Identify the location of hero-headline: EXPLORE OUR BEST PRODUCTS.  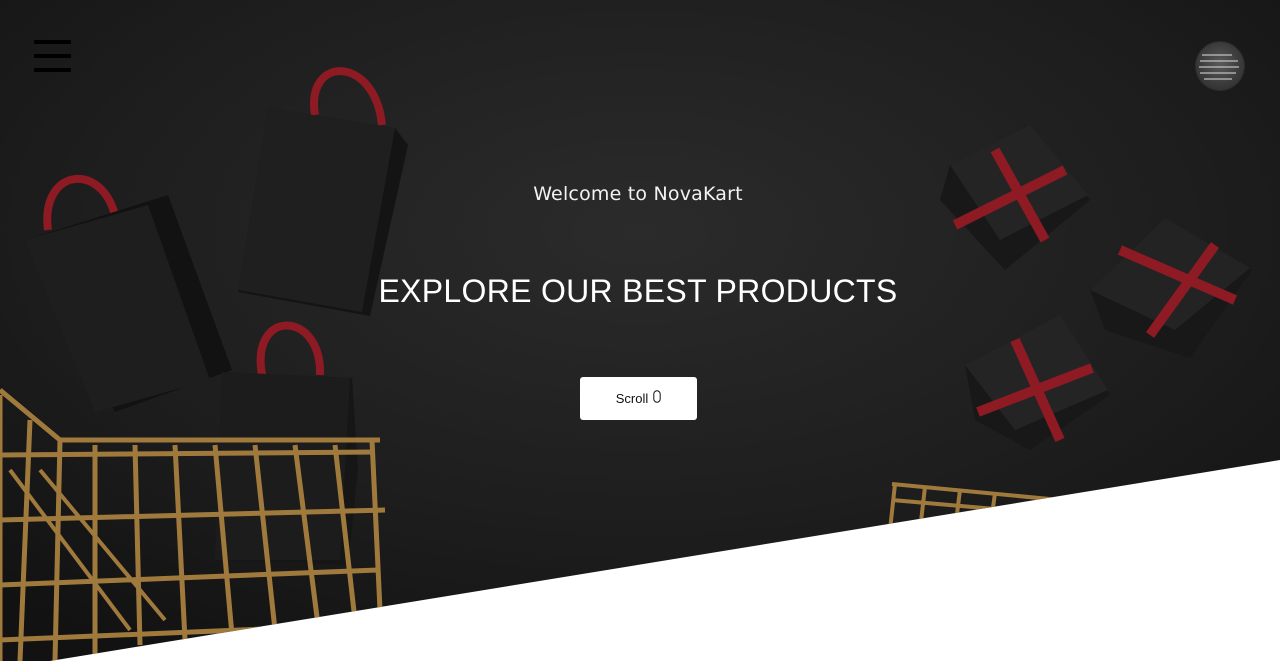
(638, 291).